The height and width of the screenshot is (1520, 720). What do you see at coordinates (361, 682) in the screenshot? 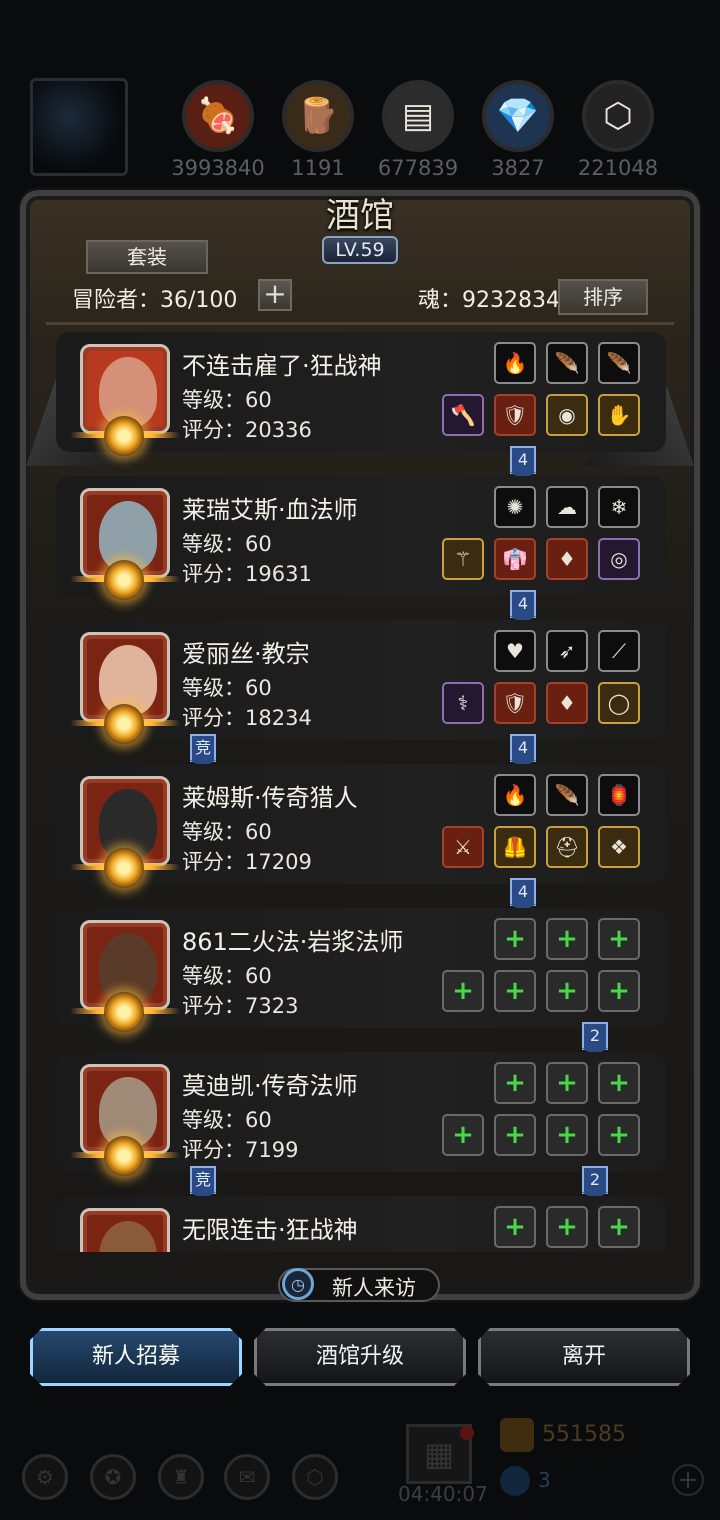
I see `hero-card: 爱丽丝·教宗 等级：60 评分：18234 ♥ ➶ ⟋ ⚕ 🛡 ♦ ◯` at bounding box center [361, 682].